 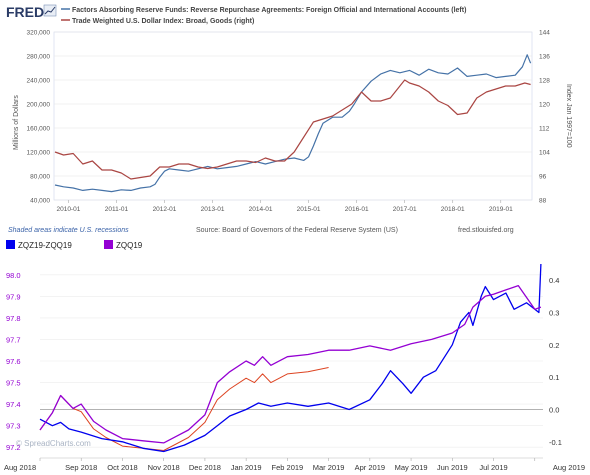 I want to click on fred-right-tick-label: 120, so click(x=544, y=105).